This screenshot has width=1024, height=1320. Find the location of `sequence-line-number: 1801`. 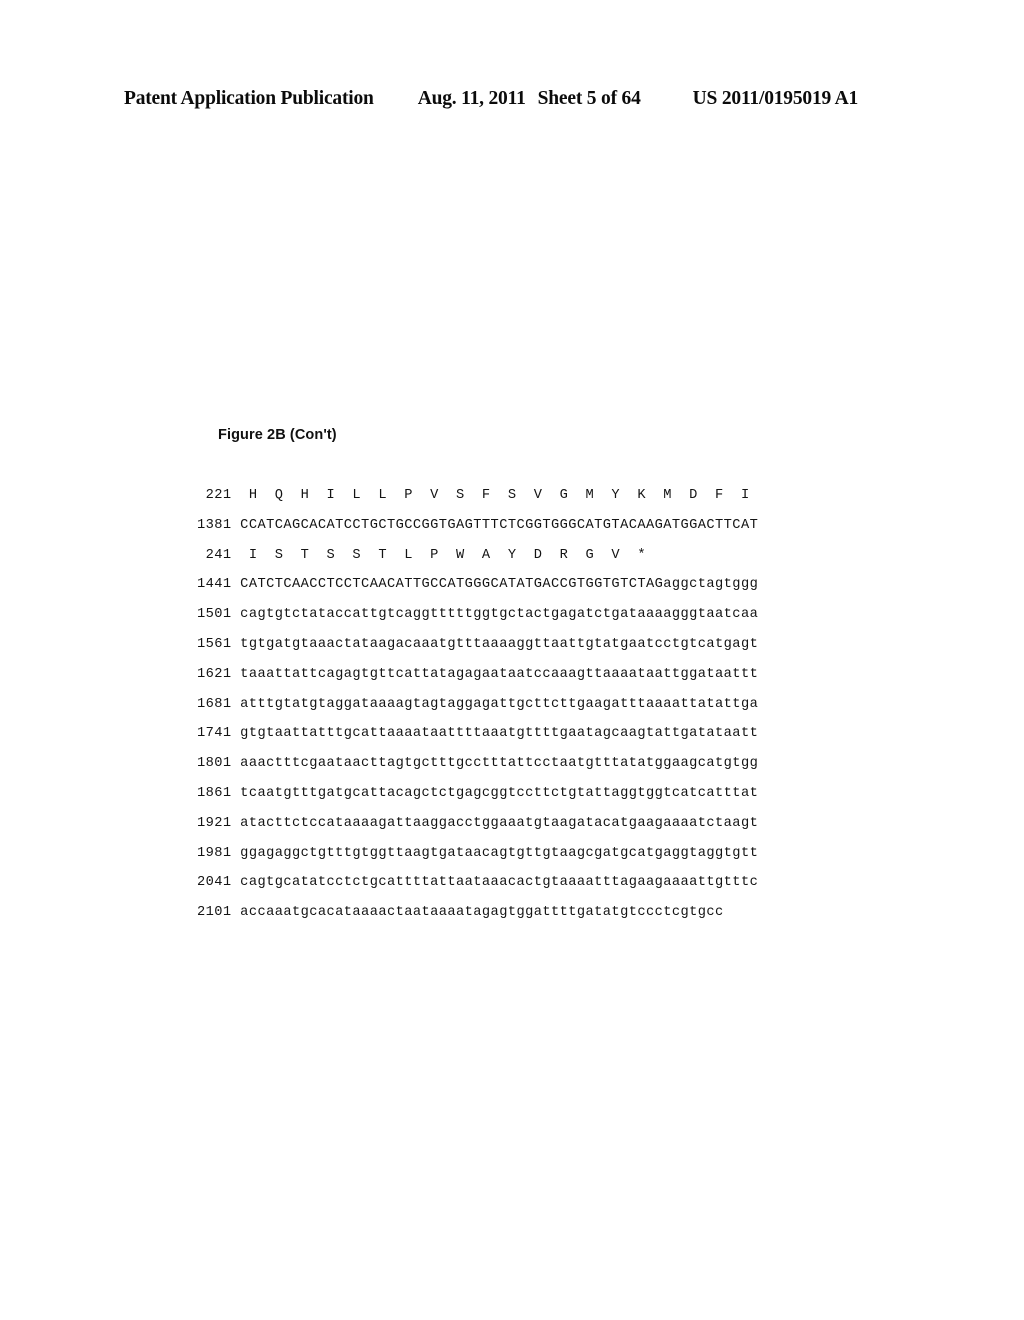

sequence-line-number: 1801 is located at coordinates (214, 764).